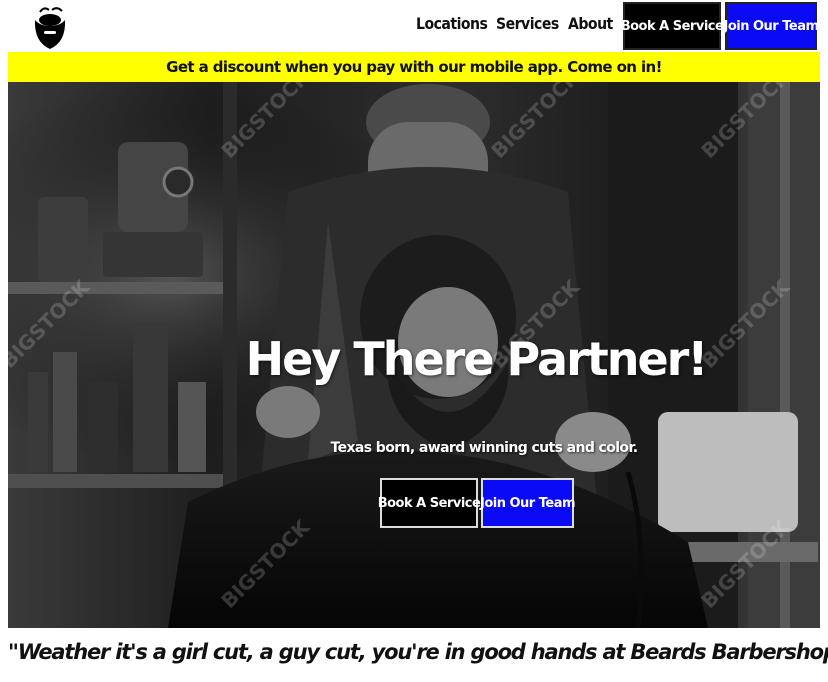  What do you see at coordinates (590, 23) in the screenshot?
I see `nav-about: About` at bounding box center [590, 23].